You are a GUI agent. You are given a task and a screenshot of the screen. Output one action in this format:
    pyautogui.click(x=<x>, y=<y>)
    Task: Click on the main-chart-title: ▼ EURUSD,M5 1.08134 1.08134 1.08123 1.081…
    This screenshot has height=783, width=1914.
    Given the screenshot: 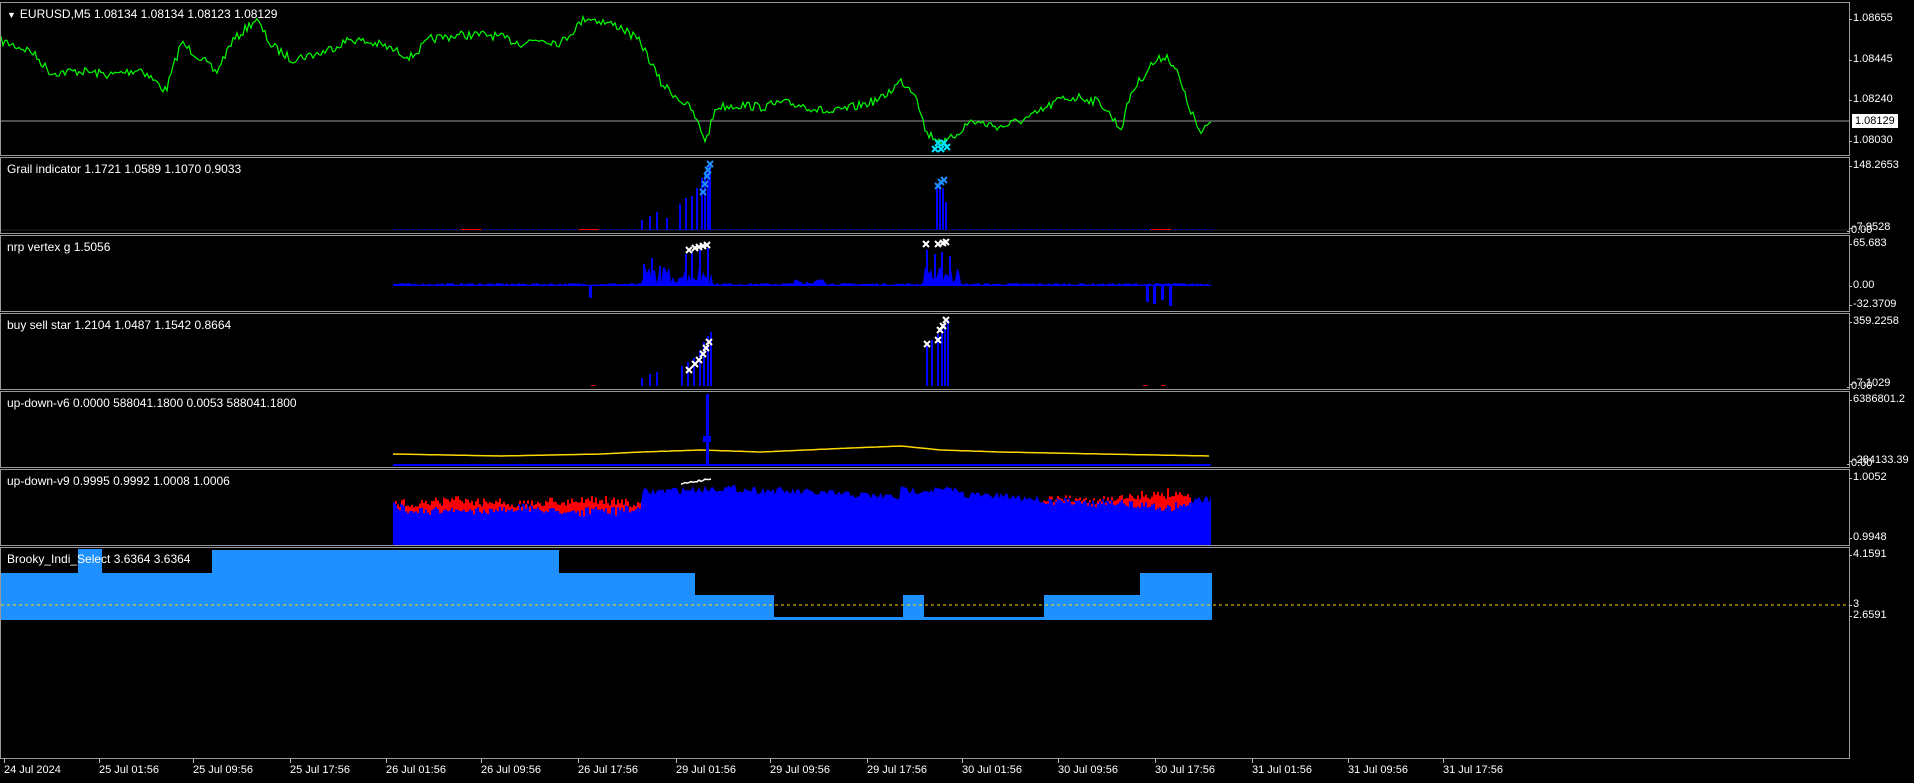 What is the action you would take?
    pyautogui.click(x=142, y=14)
    